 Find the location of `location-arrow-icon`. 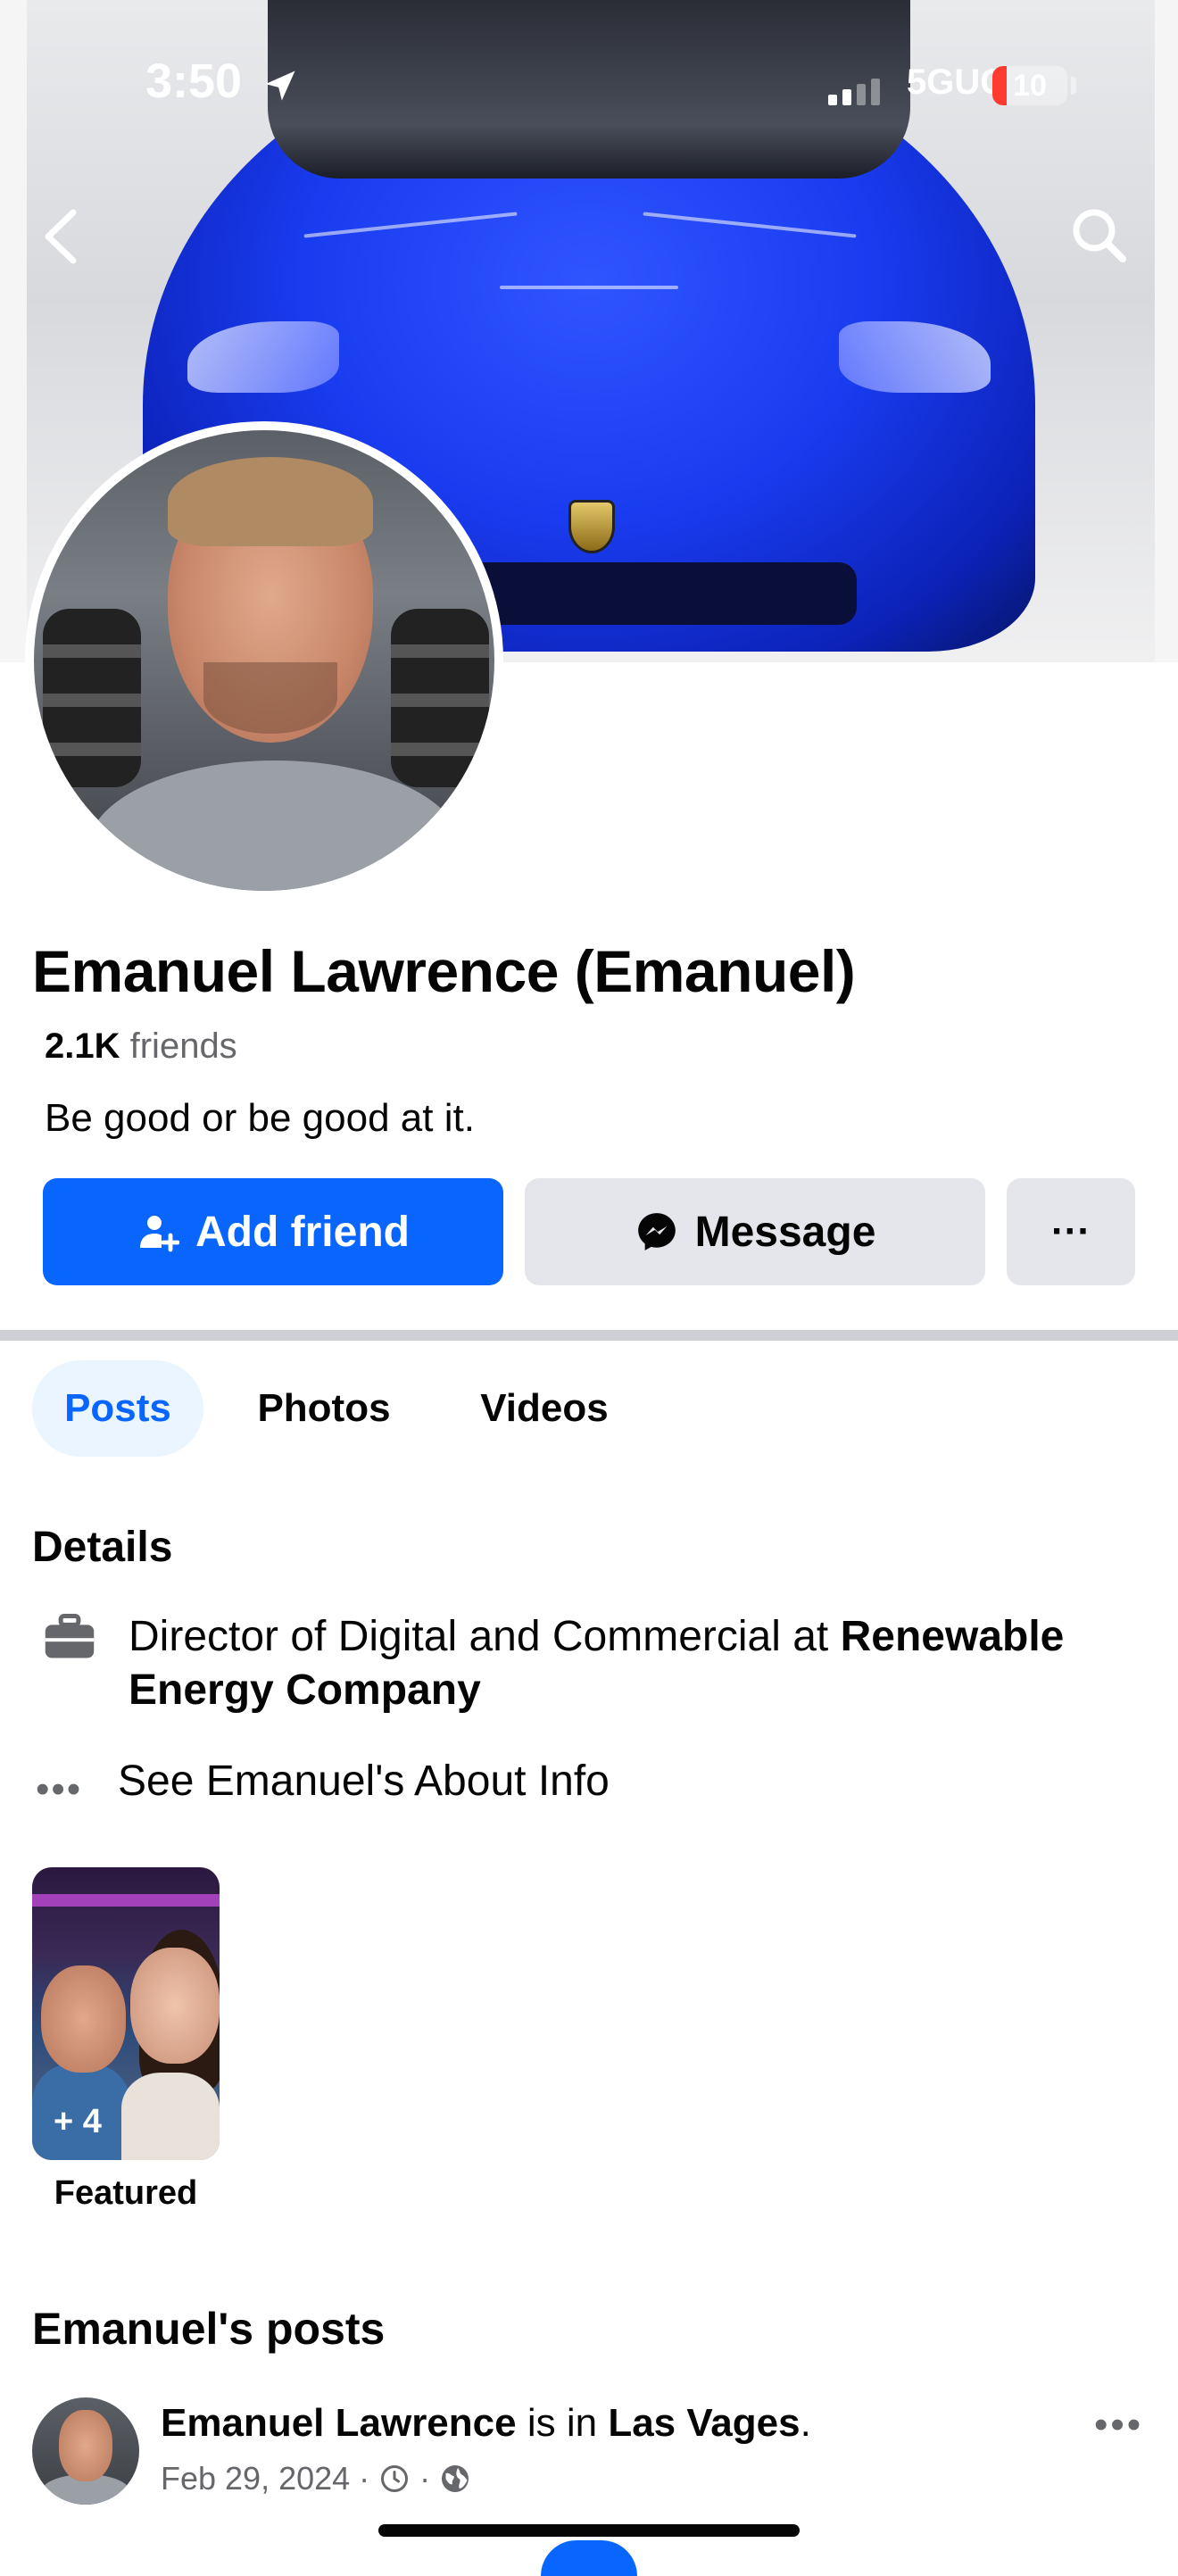

location-arrow-icon is located at coordinates (280, 86).